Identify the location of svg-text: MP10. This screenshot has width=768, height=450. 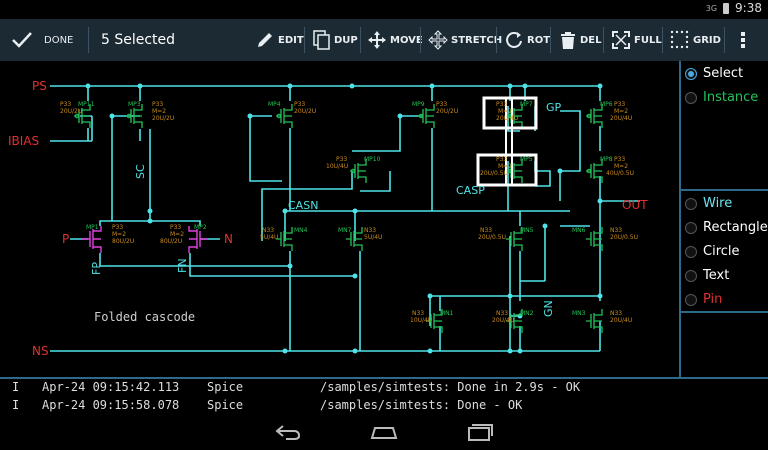
(372, 159).